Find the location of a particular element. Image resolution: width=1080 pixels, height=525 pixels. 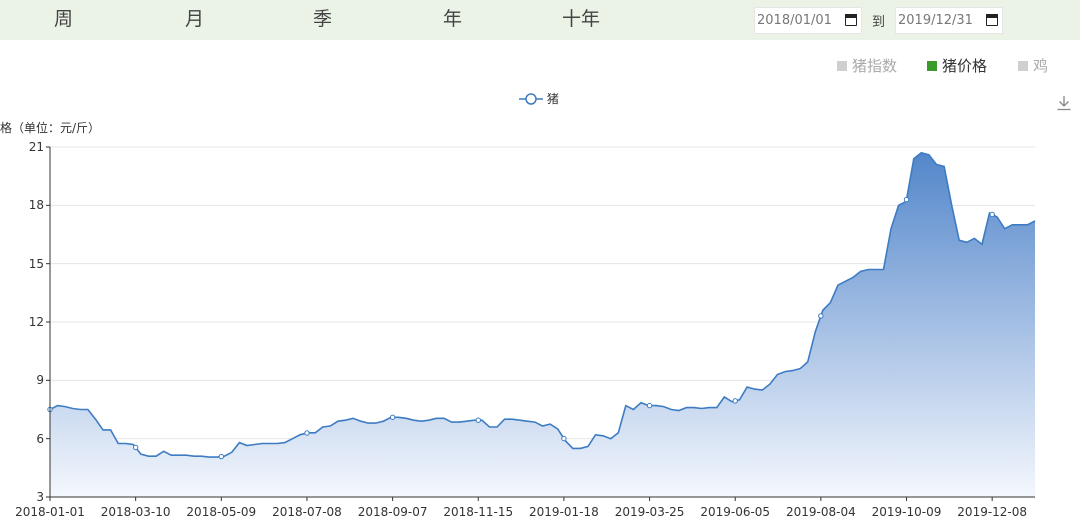

x-tick-label: 2018-11-15 is located at coordinates (478, 512).